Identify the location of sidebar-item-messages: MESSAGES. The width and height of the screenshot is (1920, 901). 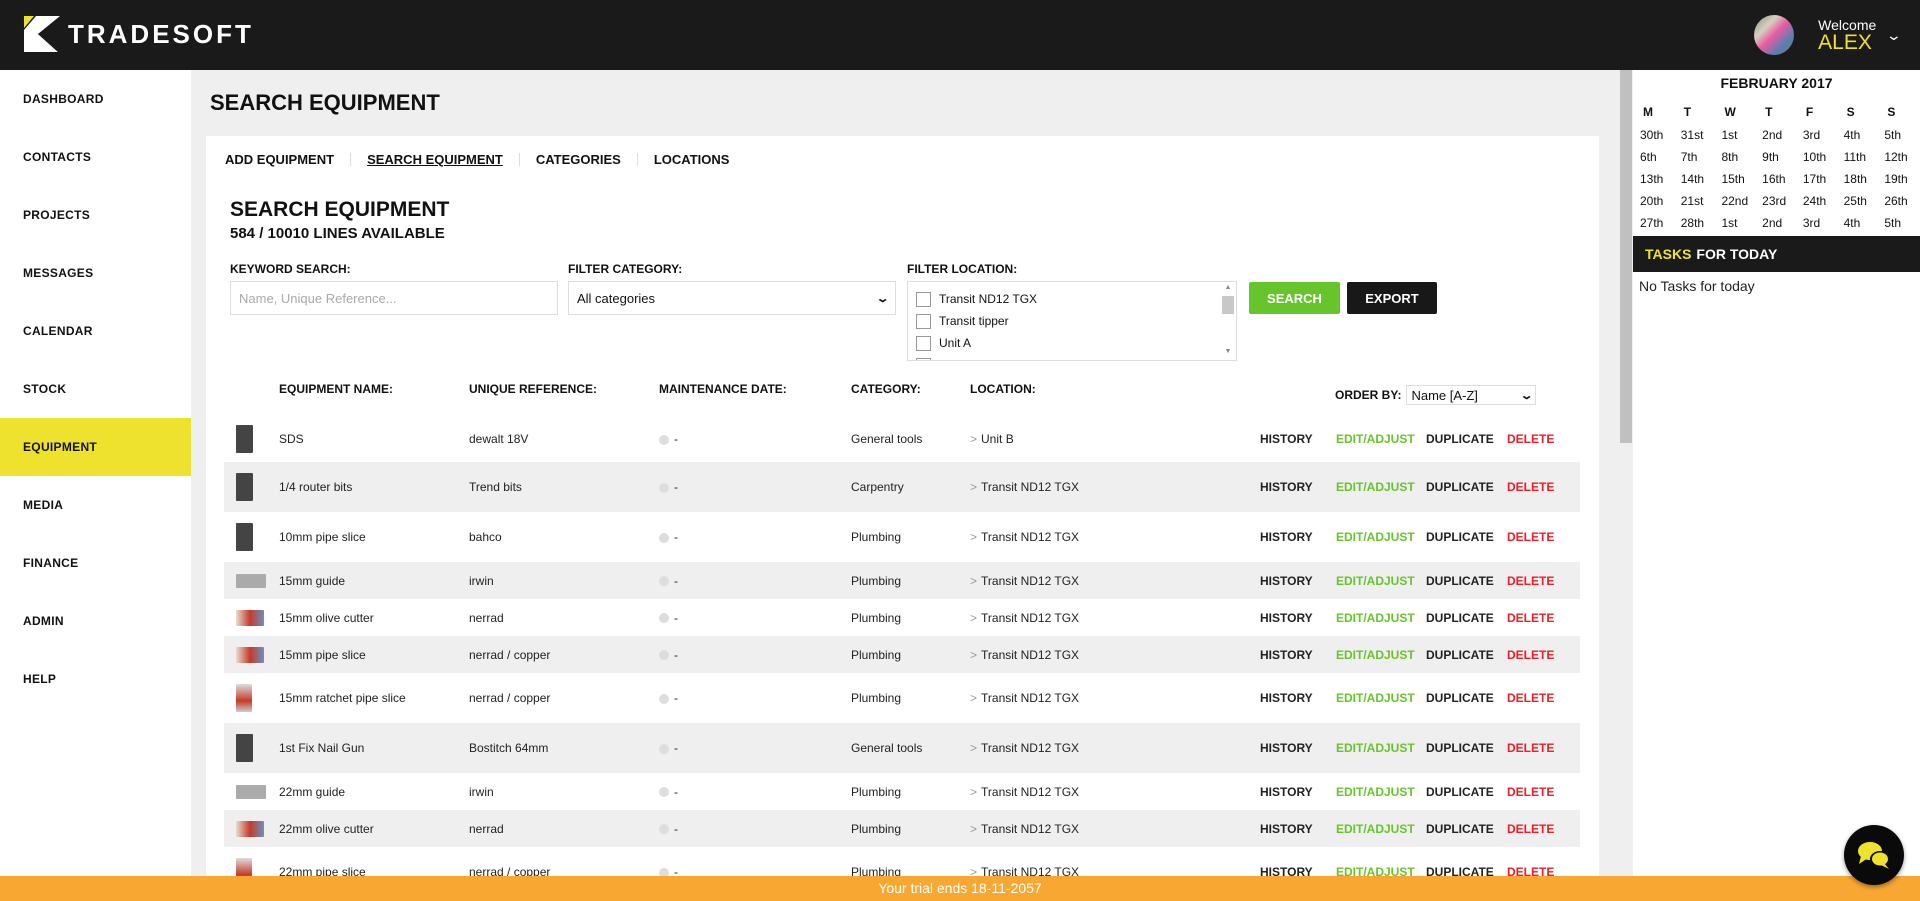
(95, 273).